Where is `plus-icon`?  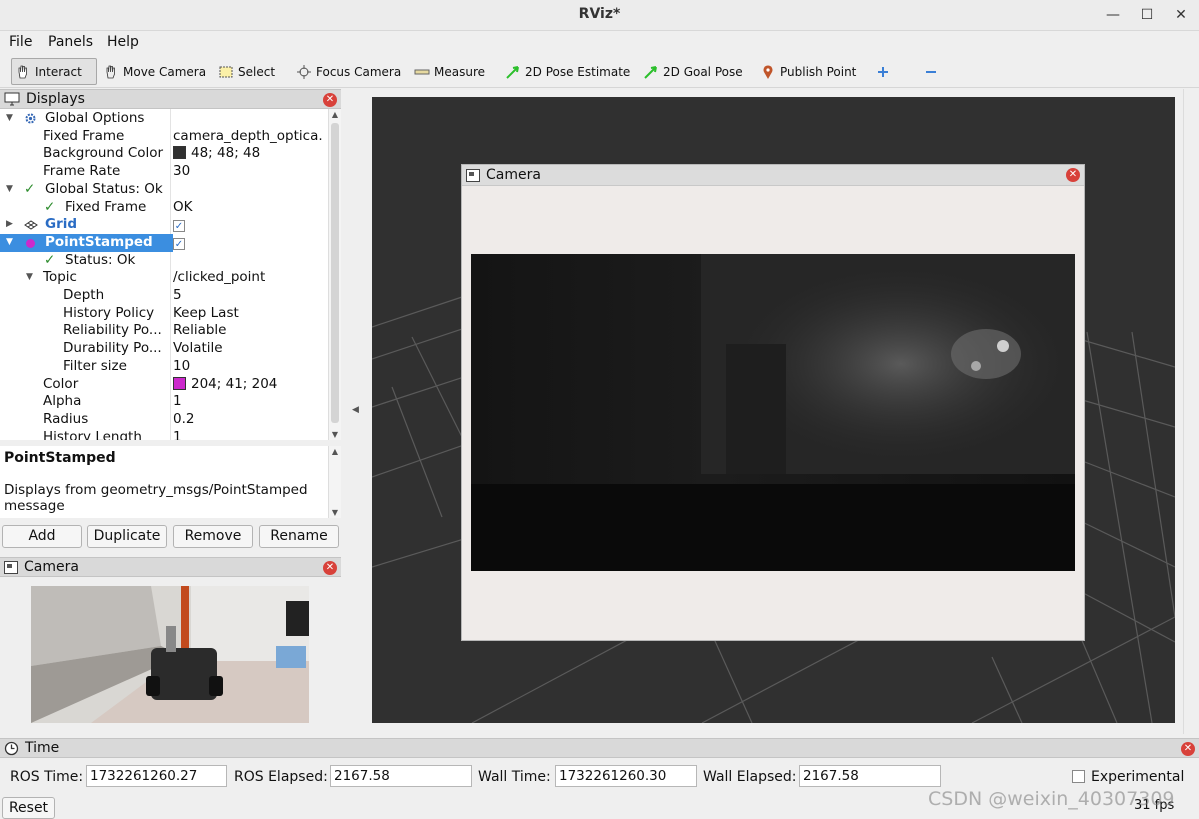 plus-icon is located at coordinates (883, 71).